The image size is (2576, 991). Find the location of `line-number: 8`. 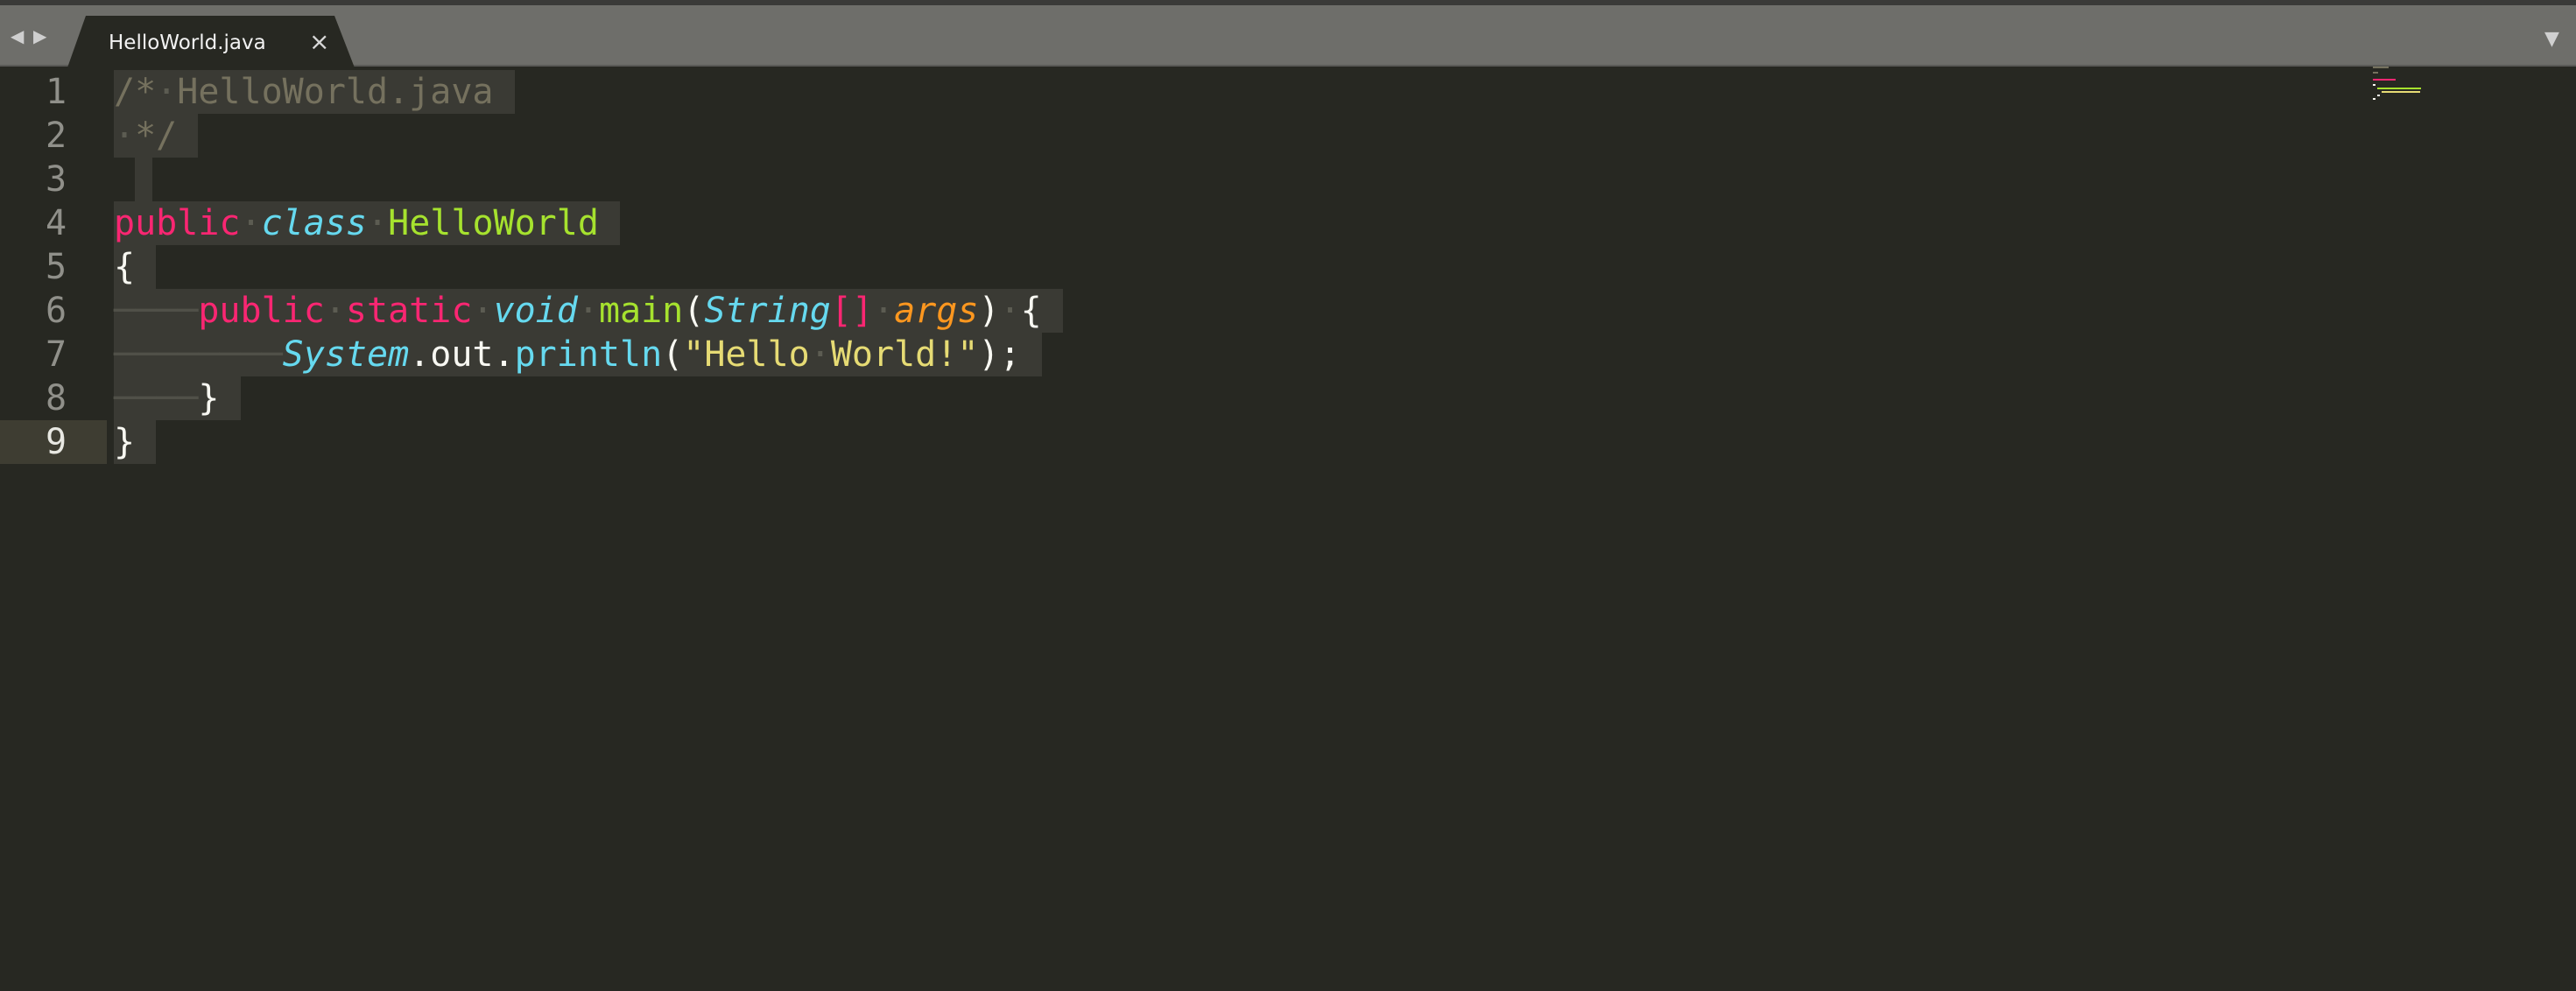

line-number: 8 is located at coordinates (53, 398).